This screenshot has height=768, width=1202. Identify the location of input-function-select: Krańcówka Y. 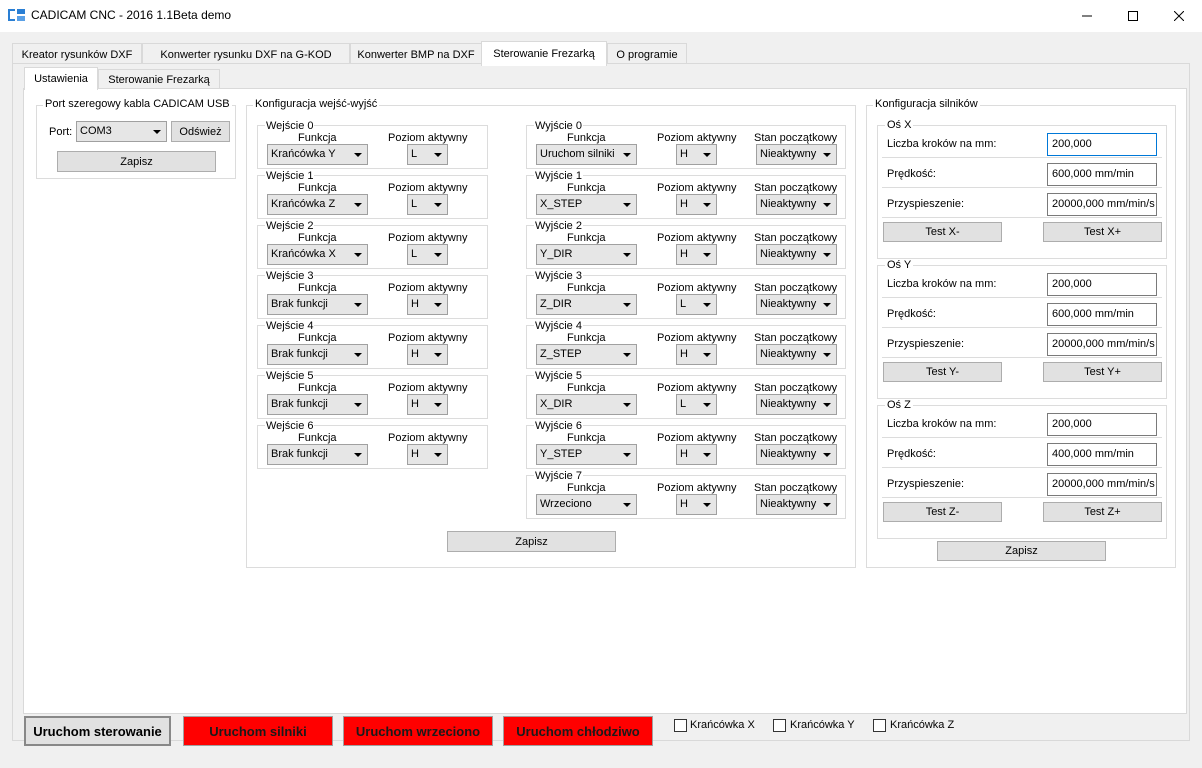
(317, 154).